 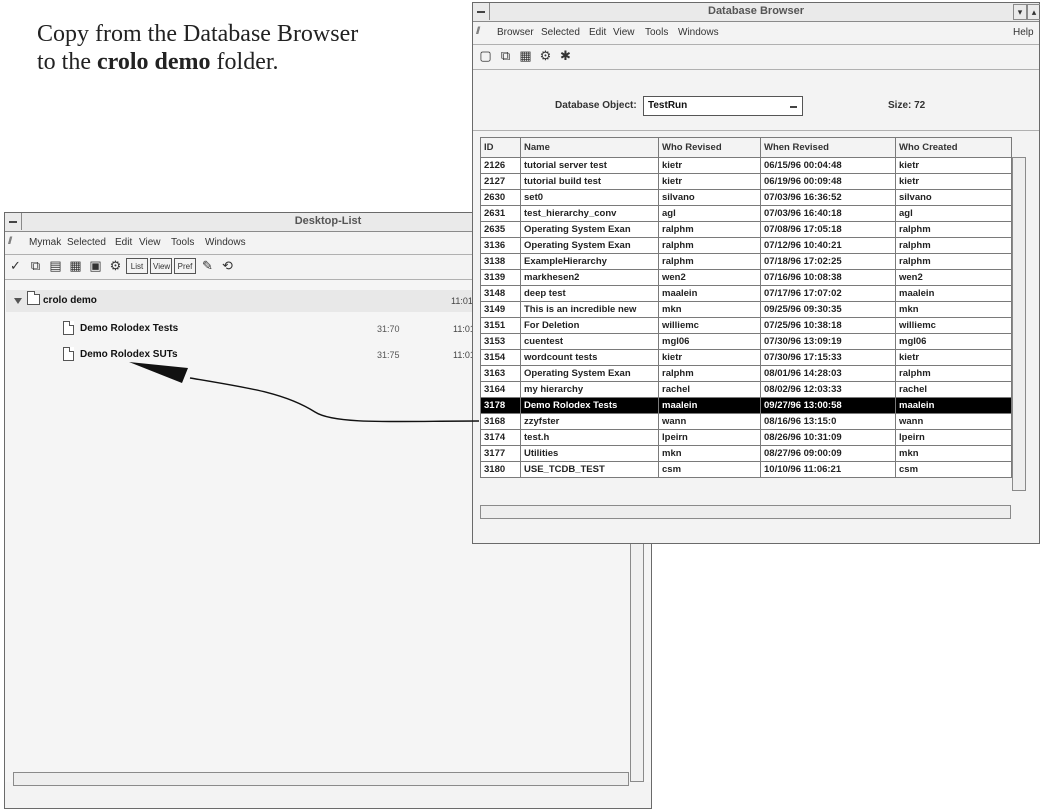 I want to click on cell-who-revised: silvano, so click(x=709, y=197).